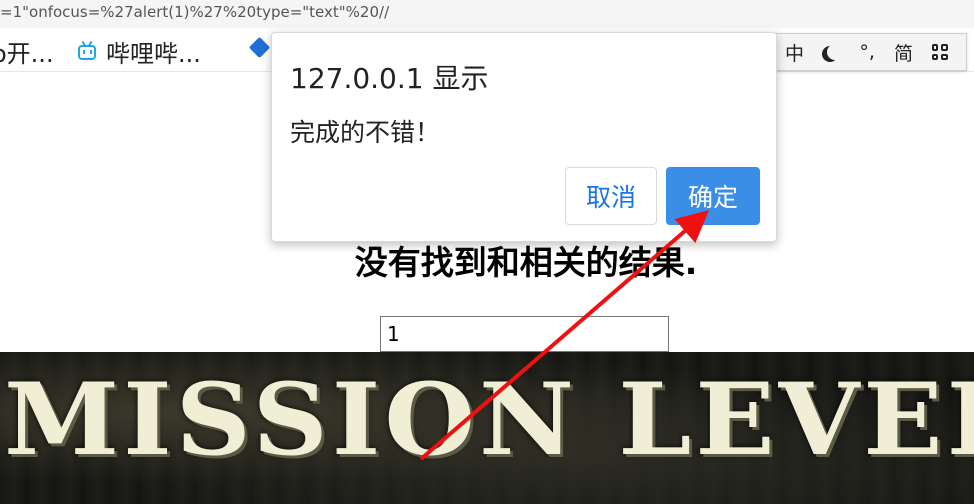  I want to click on dialog-title: 127.0.0.1 显示, so click(389, 78).